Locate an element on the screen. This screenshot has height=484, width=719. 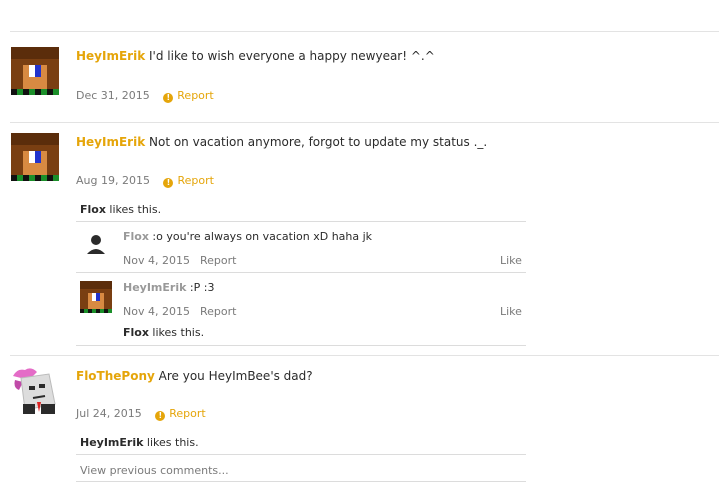
post-date: Aug 19, 2015 is located at coordinates (113, 180).